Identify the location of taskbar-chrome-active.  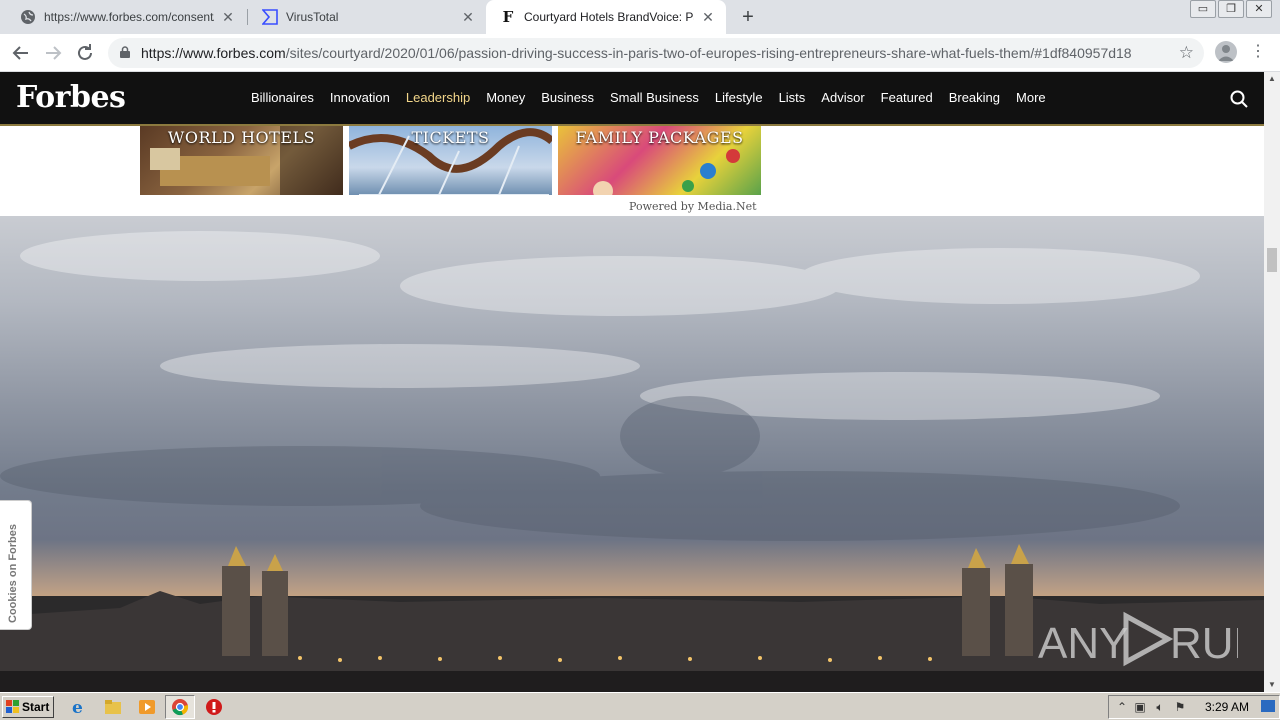
(180, 707).